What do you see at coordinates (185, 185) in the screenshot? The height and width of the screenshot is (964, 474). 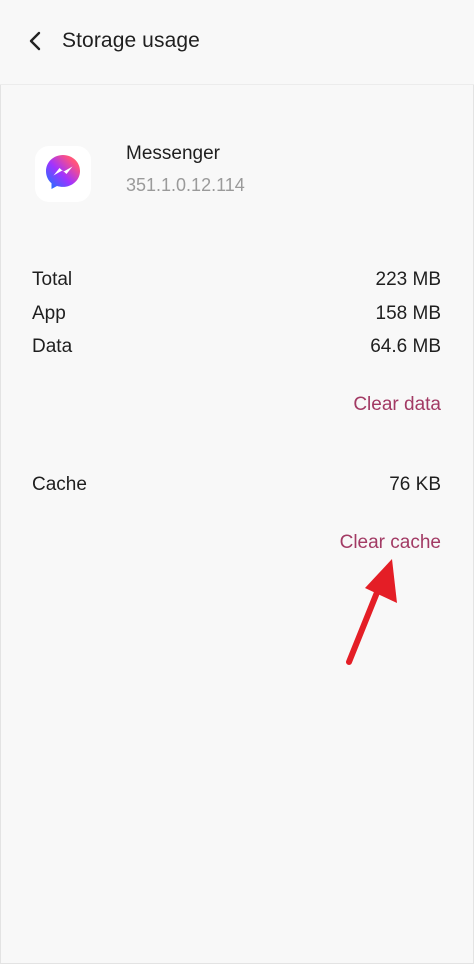 I see `app-version: 351.1.0.12.114` at bounding box center [185, 185].